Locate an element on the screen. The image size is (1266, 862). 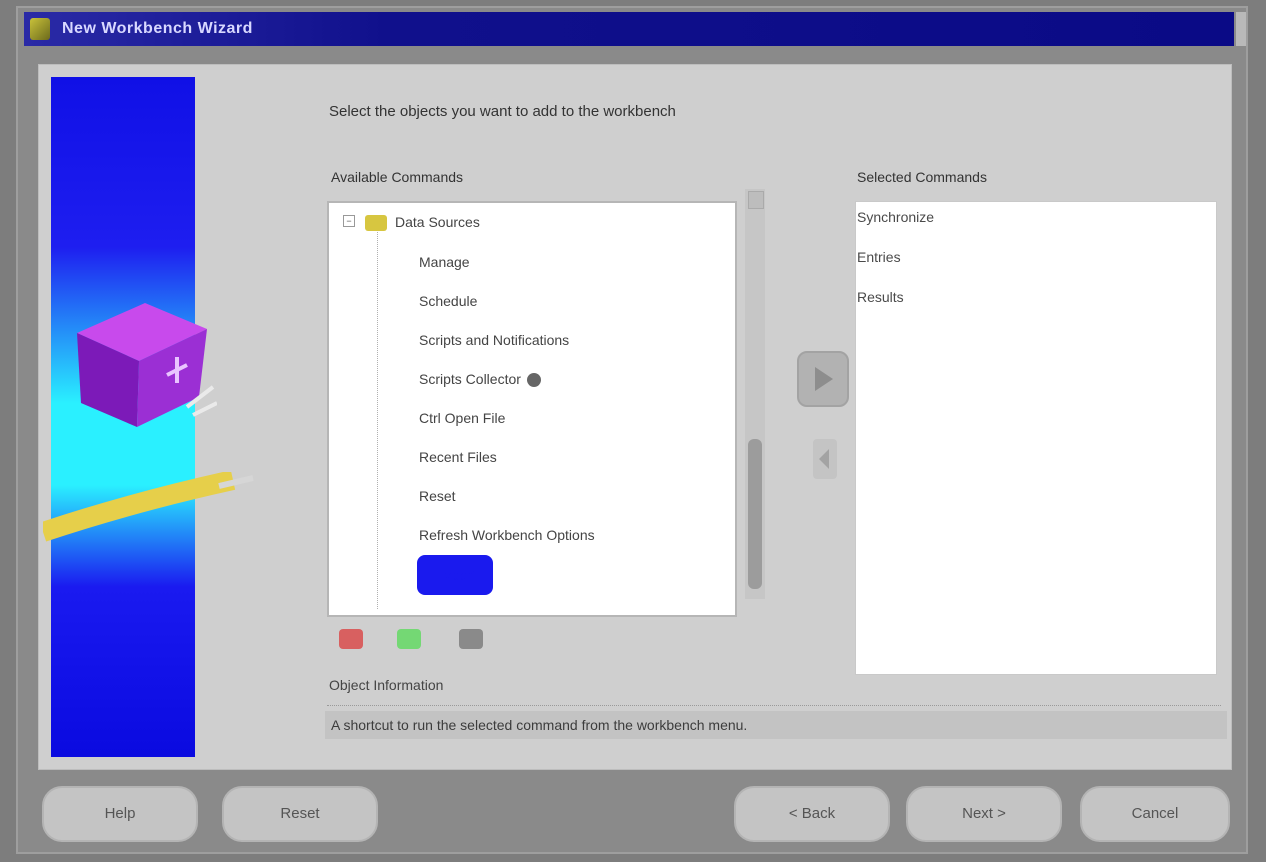
tree-root-item: Data Sources is located at coordinates (422, 222).